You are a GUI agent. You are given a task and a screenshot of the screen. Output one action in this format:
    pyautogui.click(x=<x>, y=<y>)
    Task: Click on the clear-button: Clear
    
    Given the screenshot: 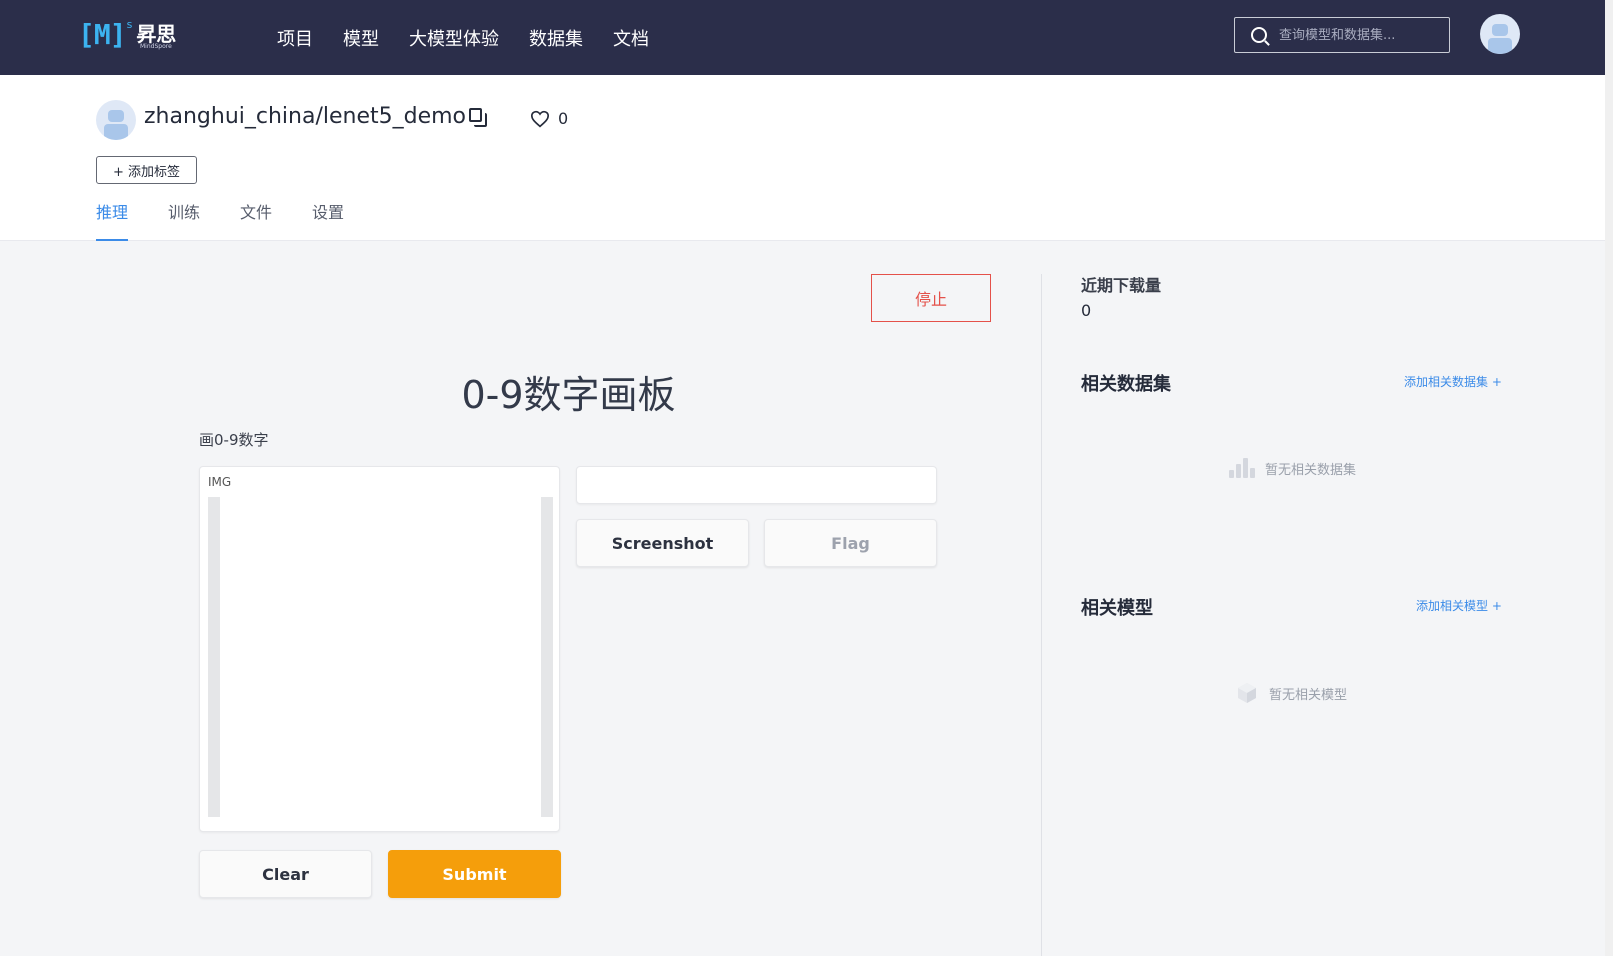 What is the action you would take?
    pyautogui.click(x=285, y=874)
    